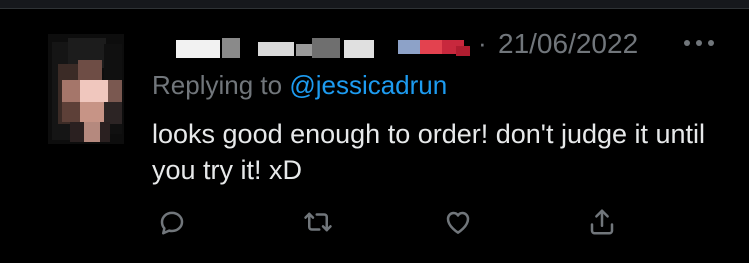 The image size is (749, 263). I want to click on like-button, so click(458, 222).